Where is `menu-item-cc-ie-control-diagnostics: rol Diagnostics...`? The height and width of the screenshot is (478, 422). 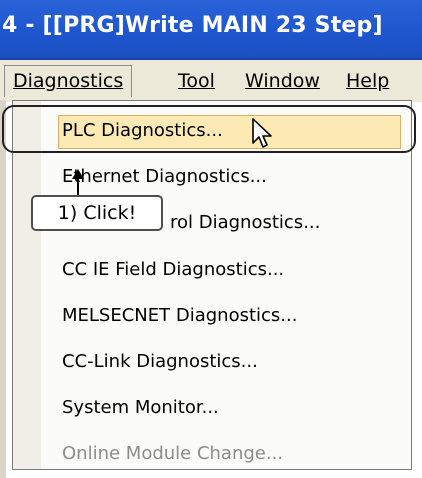
menu-item-cc-ie-control-diagnostics: rol Diagnostics... is located at coordinates (245, 222).